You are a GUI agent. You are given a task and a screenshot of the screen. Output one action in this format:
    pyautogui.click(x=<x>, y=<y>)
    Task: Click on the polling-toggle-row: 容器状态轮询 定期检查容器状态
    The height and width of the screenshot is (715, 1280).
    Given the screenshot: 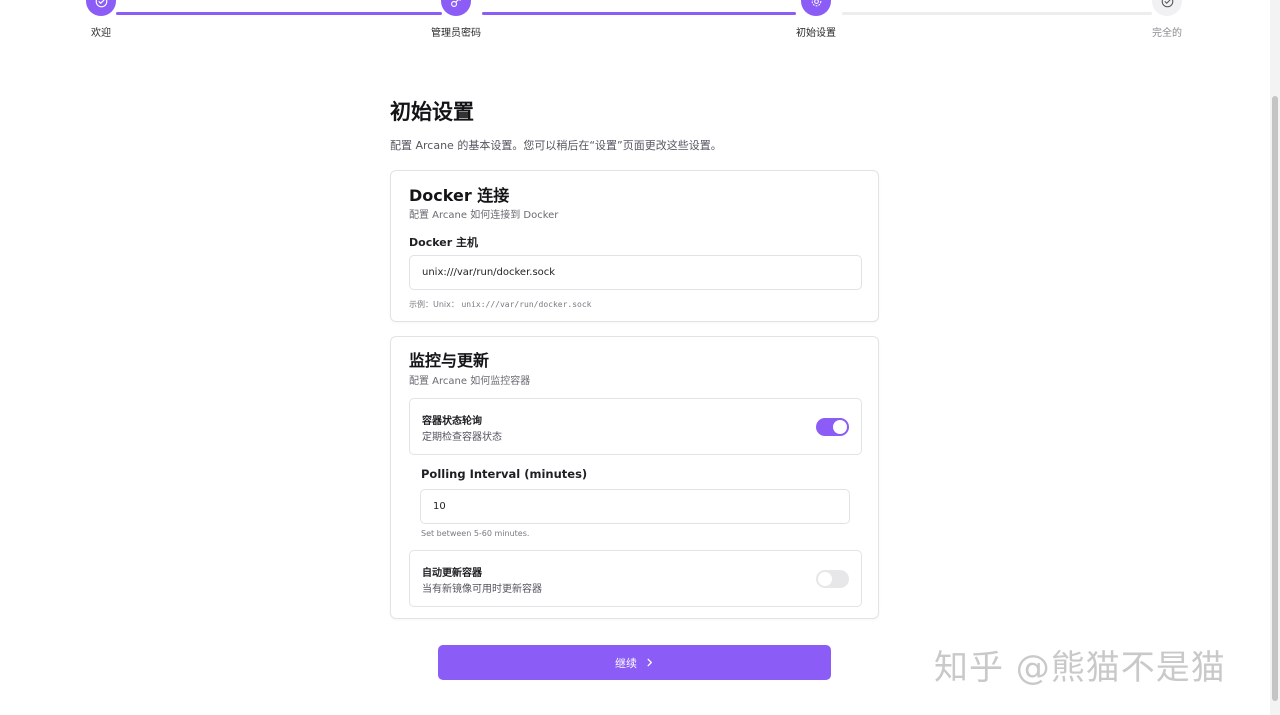 What is the action you would take?
    pyautogui.click(x=635, y=426)
    